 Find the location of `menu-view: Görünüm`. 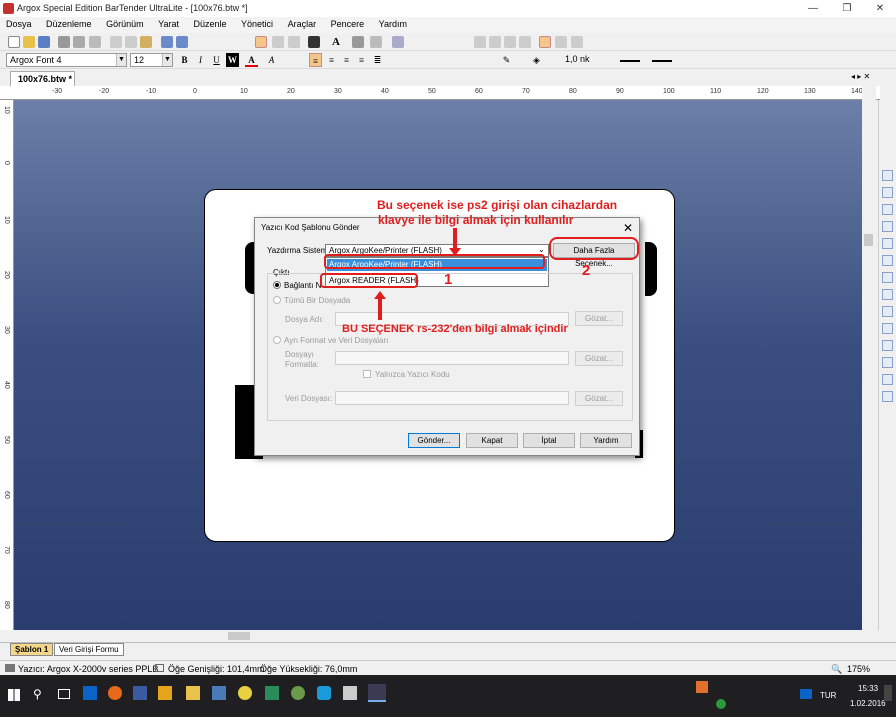

menu-view: Görünüm is located at coordinates (125, 23).